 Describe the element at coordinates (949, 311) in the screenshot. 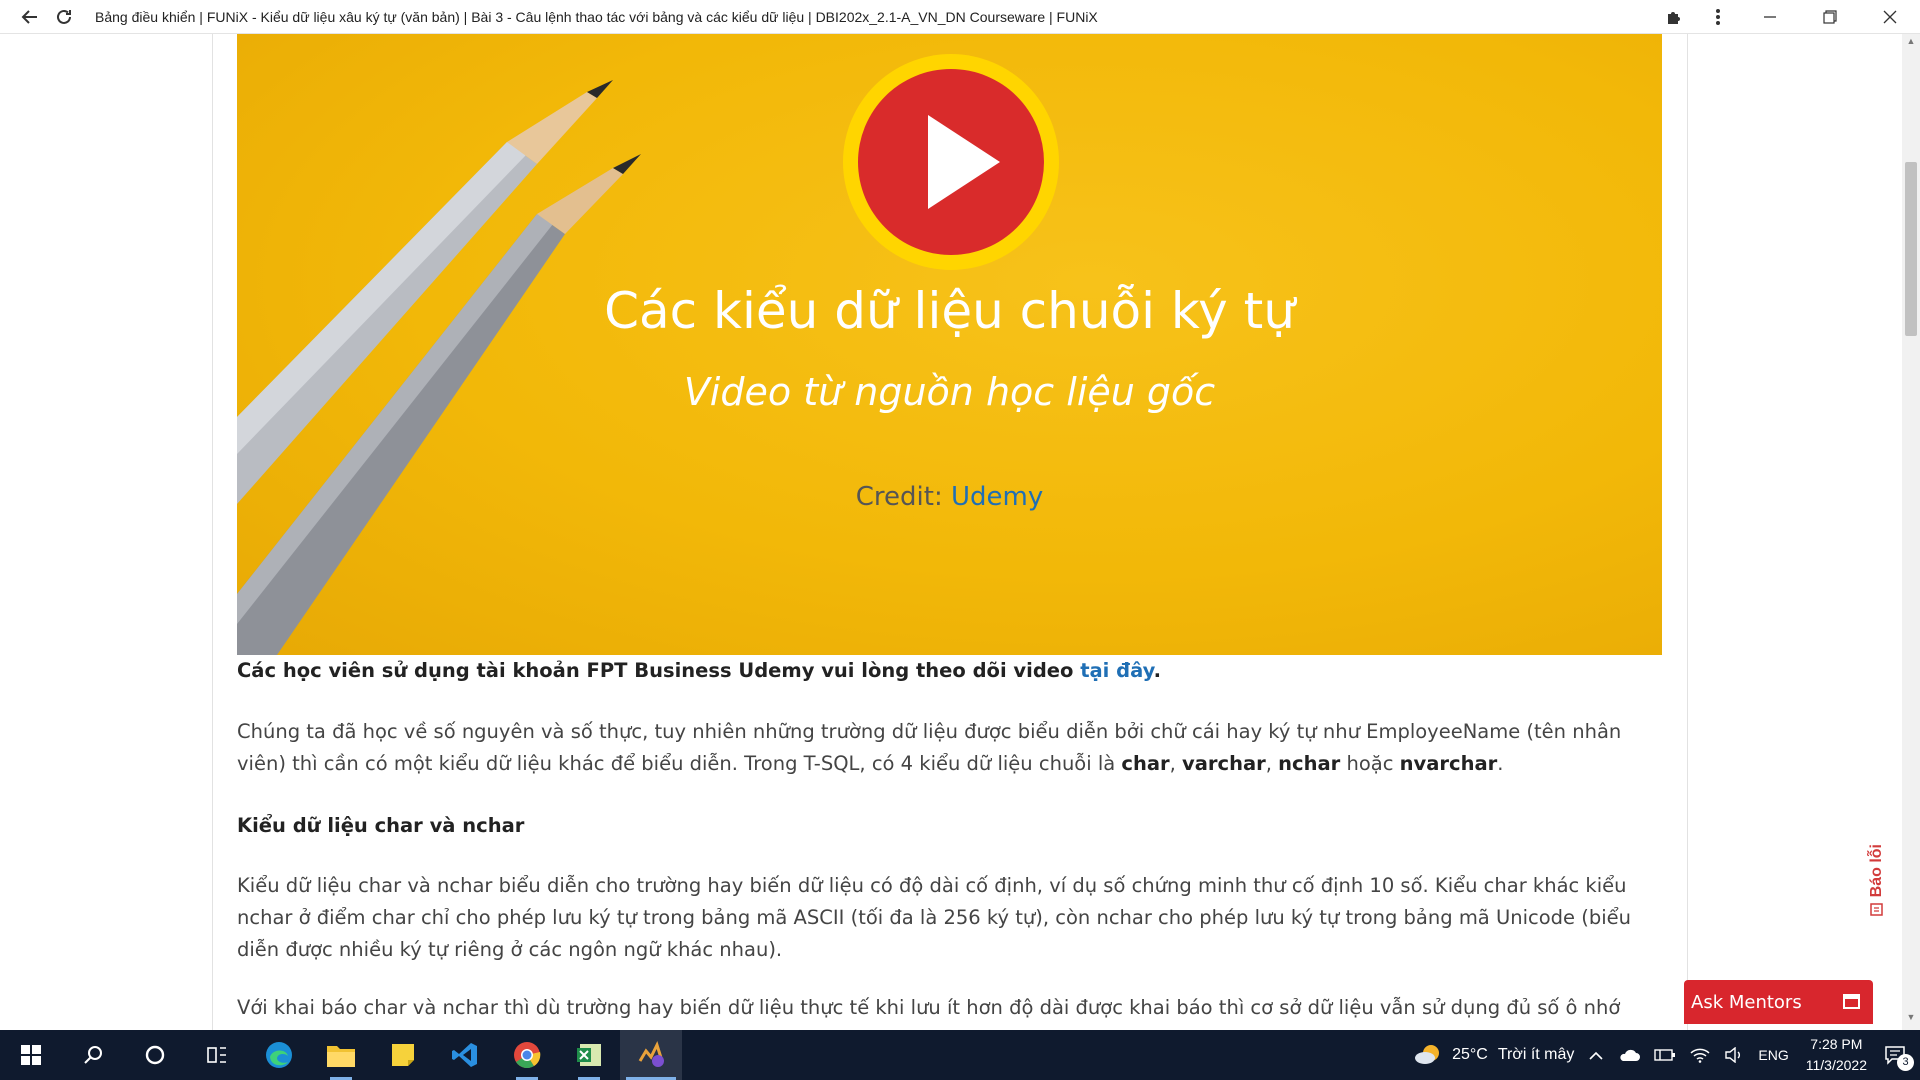

I see `video-title: Các kiểu dữ liệu chuỗi ký tự` at that location.